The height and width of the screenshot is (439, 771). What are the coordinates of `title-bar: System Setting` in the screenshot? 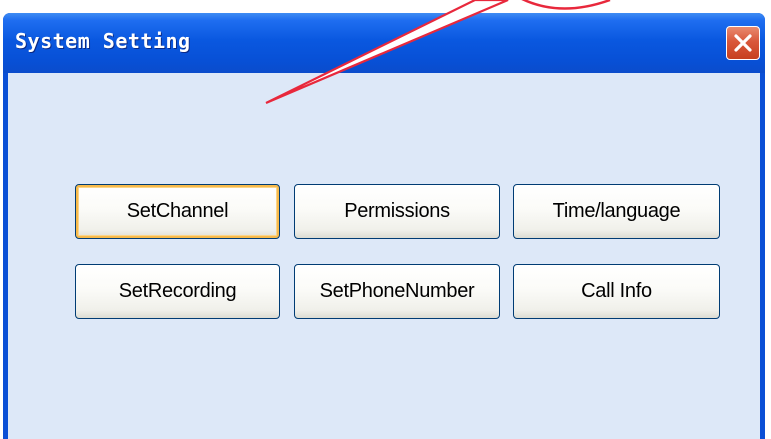 It's located at (384, 43).